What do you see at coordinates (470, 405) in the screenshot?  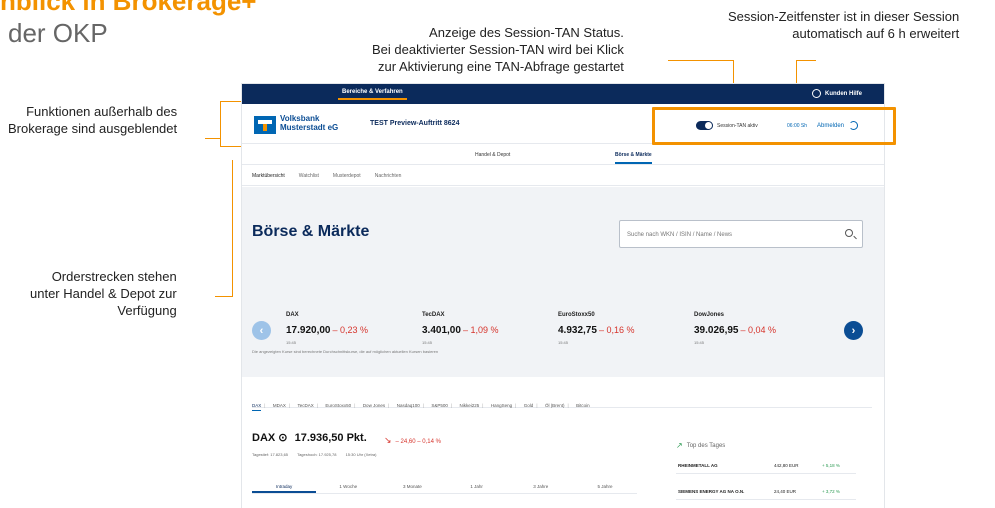 I see `market-tab: Nikkei225` at bounding box center [470, 405].